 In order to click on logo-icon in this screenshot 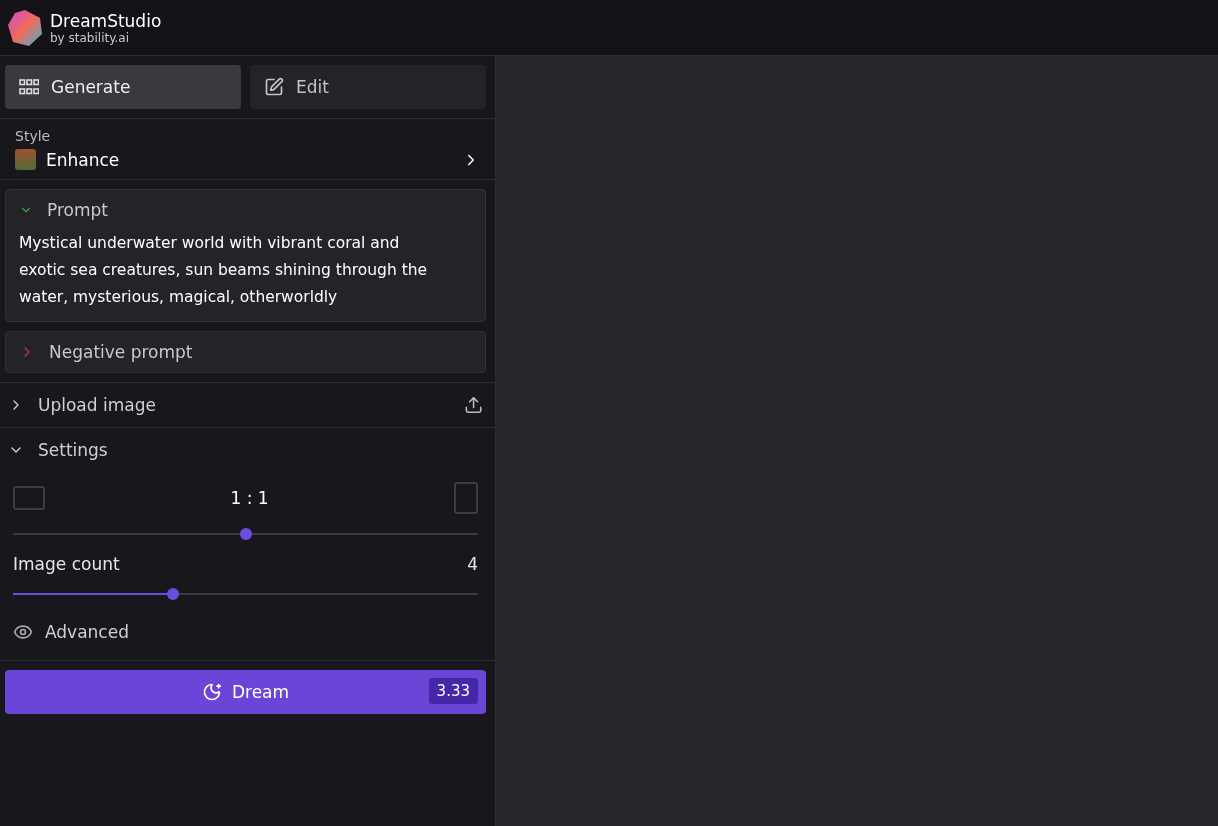, I will do `click(25, 27)`.